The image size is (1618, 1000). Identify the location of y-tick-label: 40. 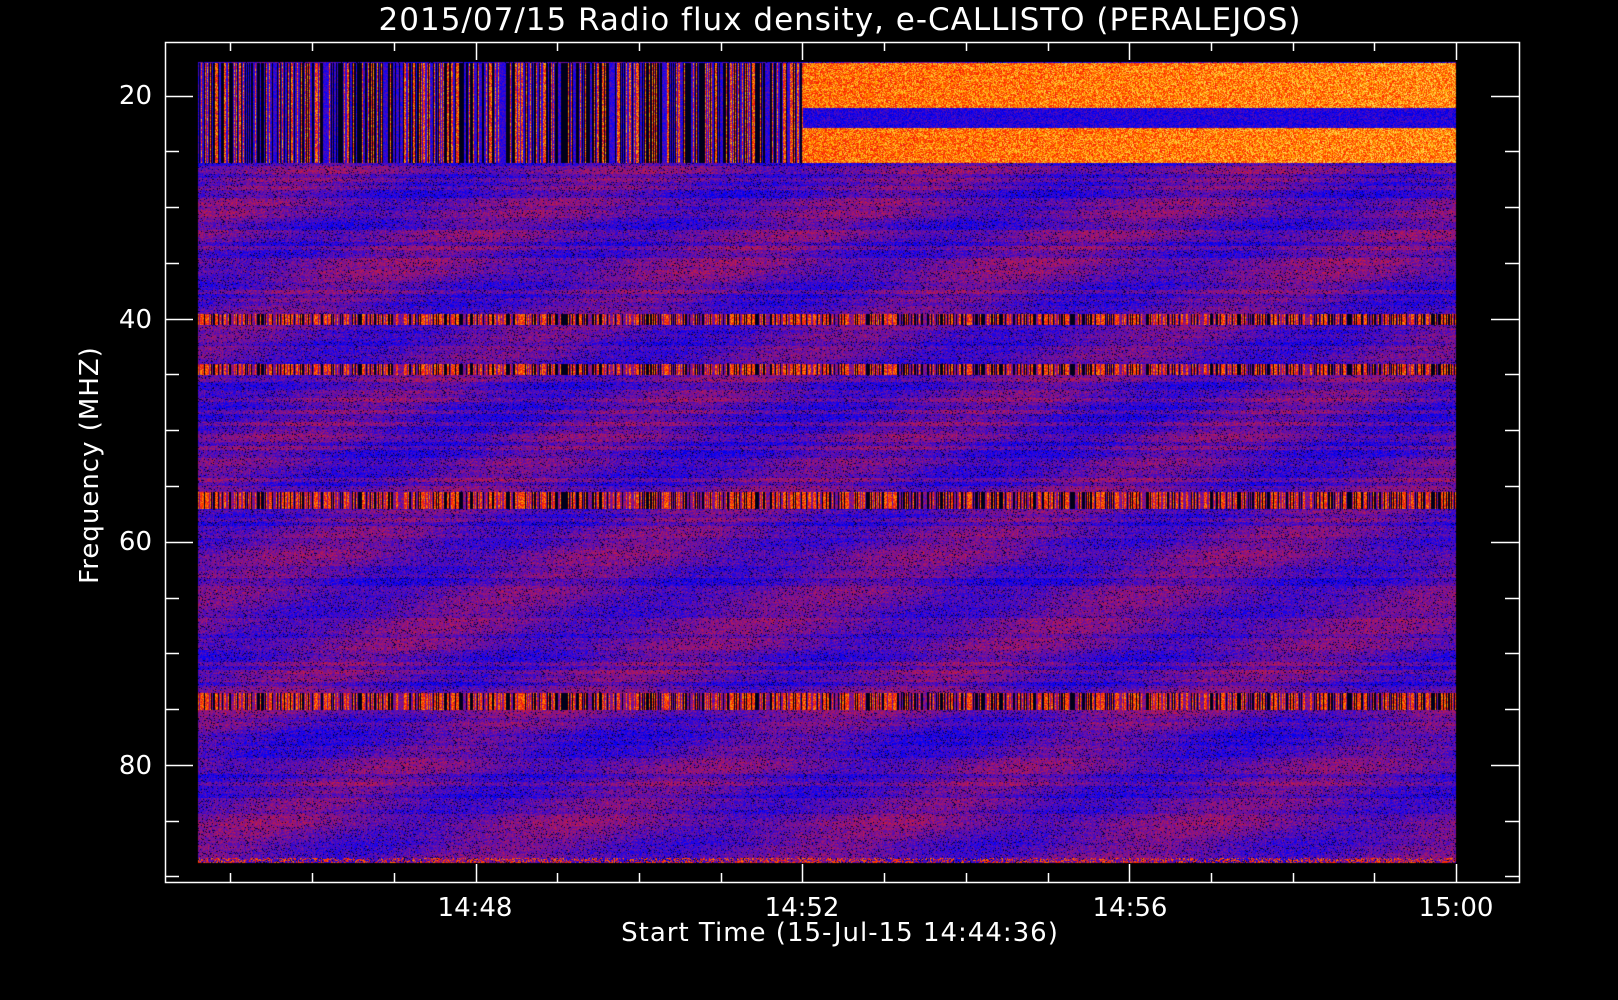
(135, 320).